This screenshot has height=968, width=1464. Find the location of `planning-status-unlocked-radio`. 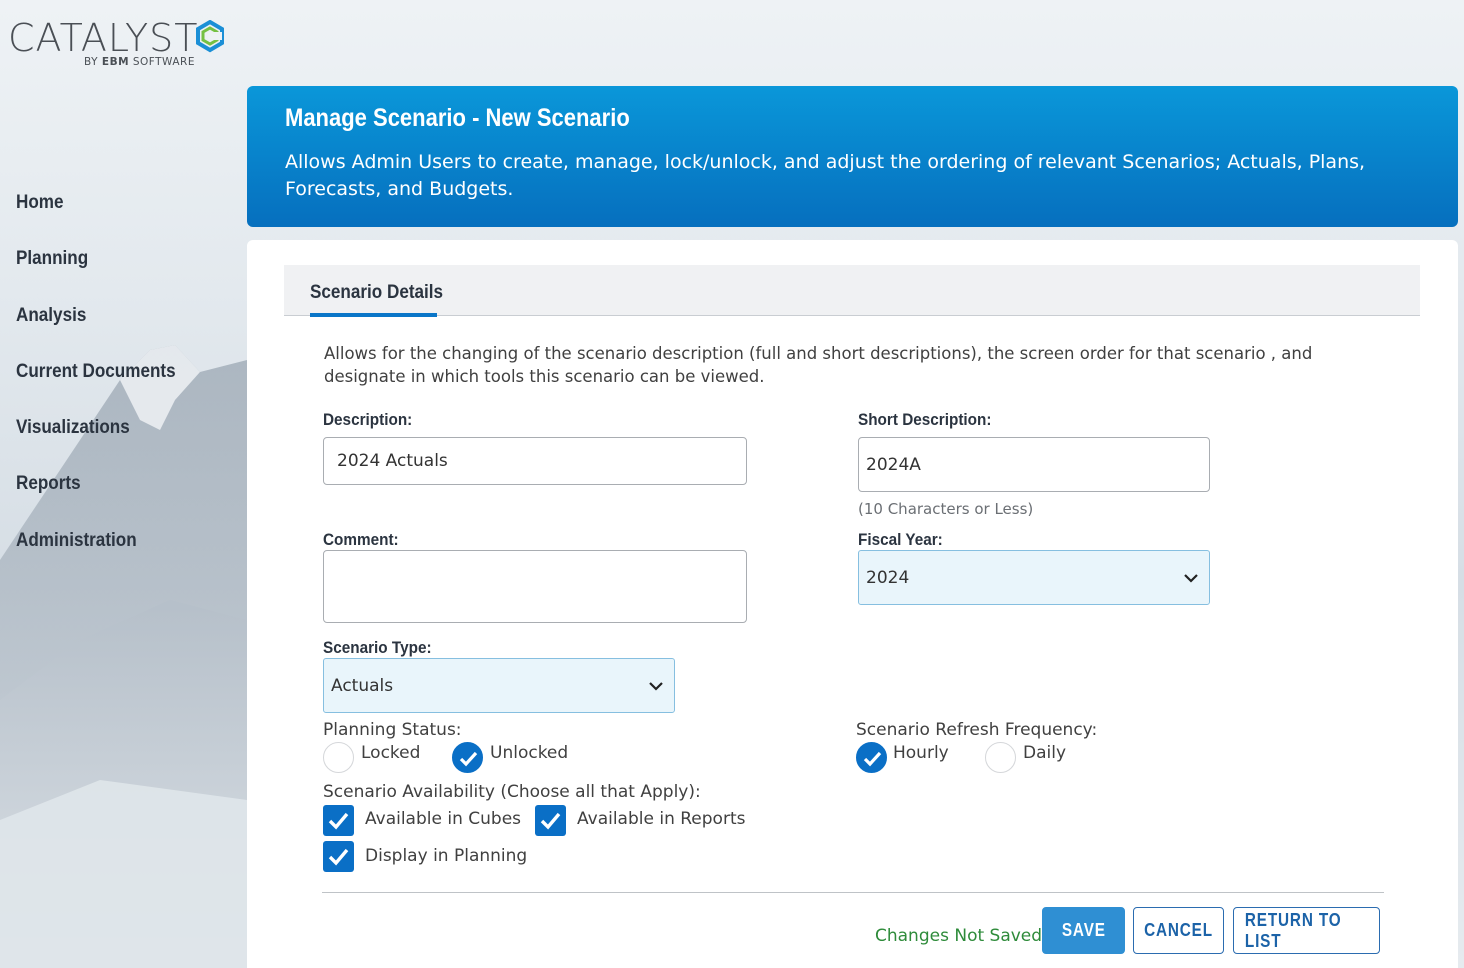

planning-status-unlocked-radio is located at coordinates (467, 757).